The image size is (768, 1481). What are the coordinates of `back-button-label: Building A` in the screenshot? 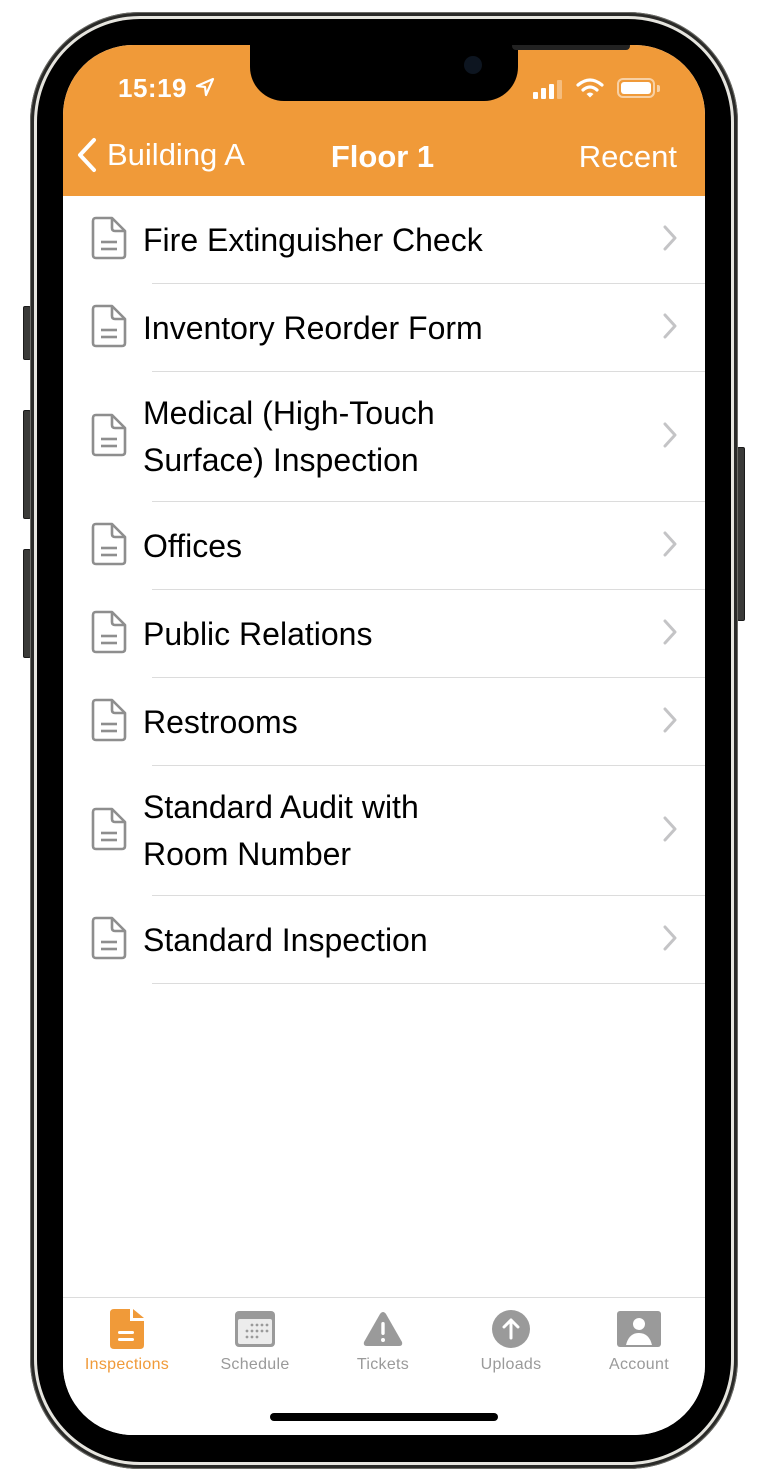 It's located at (176, 154).